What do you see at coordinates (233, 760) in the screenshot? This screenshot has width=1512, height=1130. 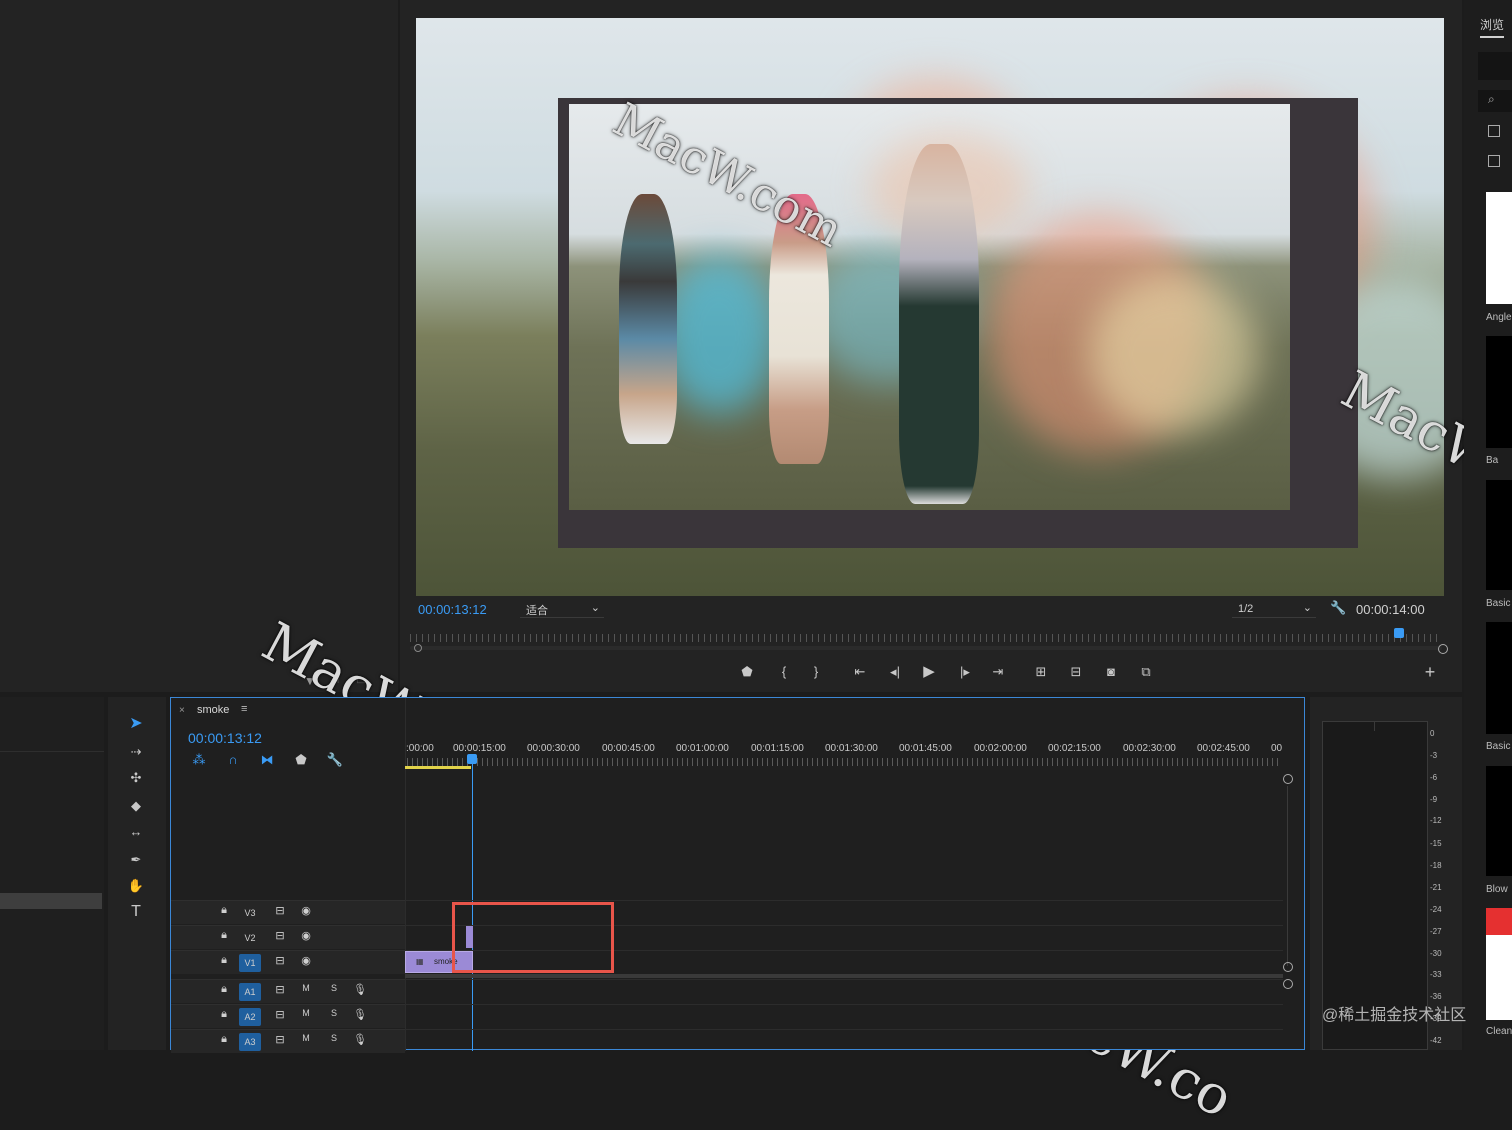 I see `snap-icon: ∩` at bounding box center [233, 760].